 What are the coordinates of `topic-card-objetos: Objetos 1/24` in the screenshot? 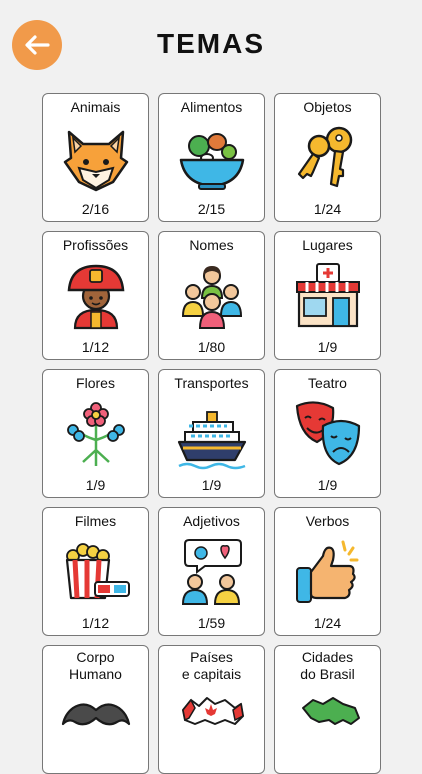 It's located at (327, 157).